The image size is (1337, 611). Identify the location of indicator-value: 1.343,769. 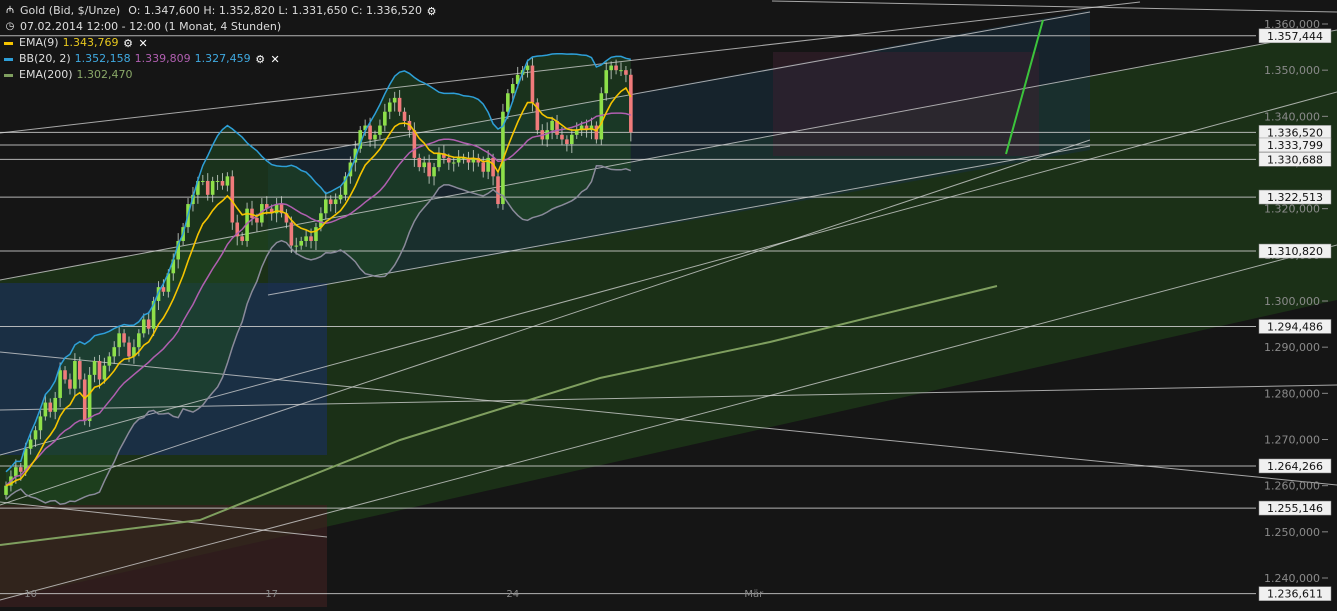
(90, 42).